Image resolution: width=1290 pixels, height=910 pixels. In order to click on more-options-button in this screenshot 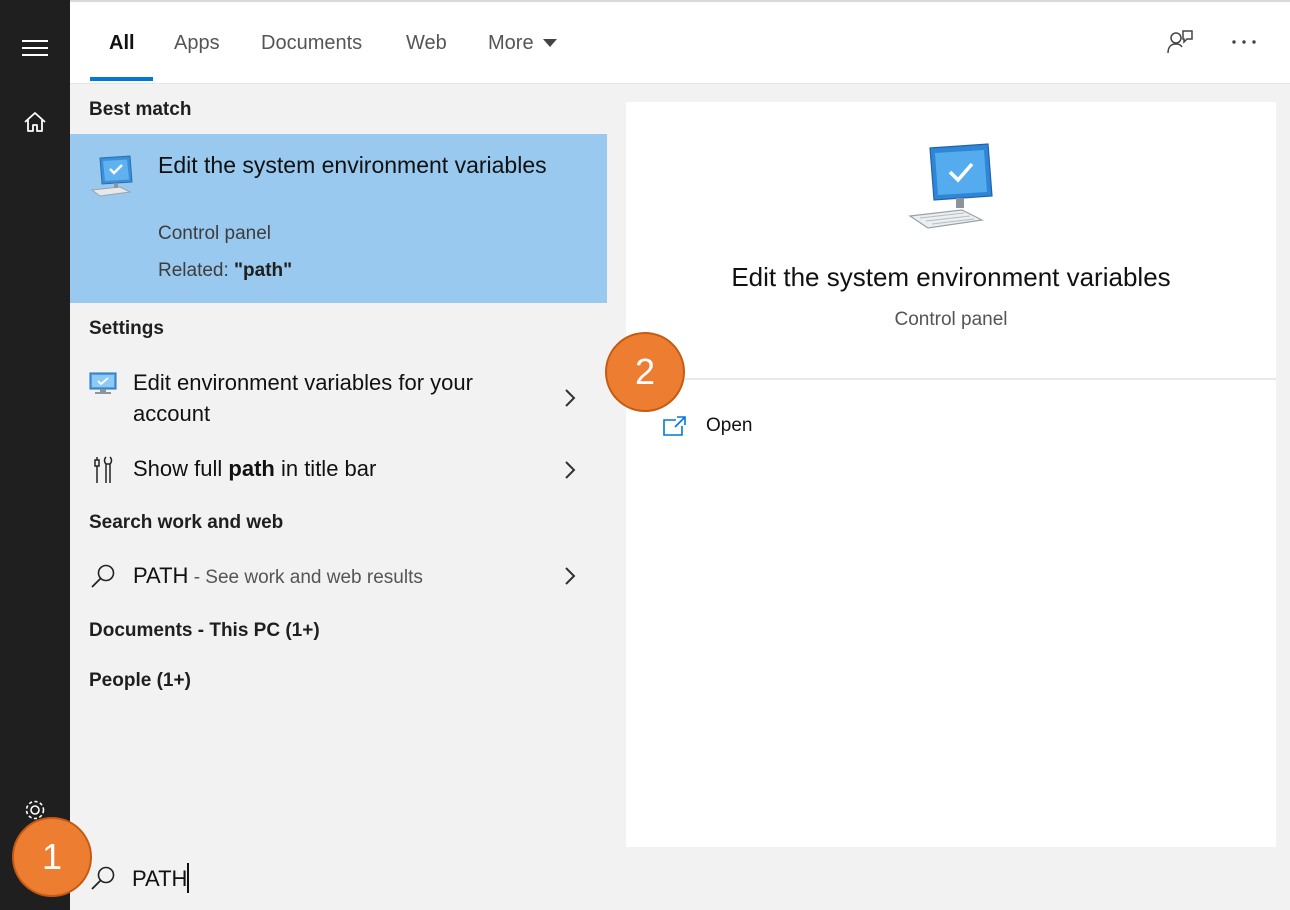, I will do `click(1244, 42)`.